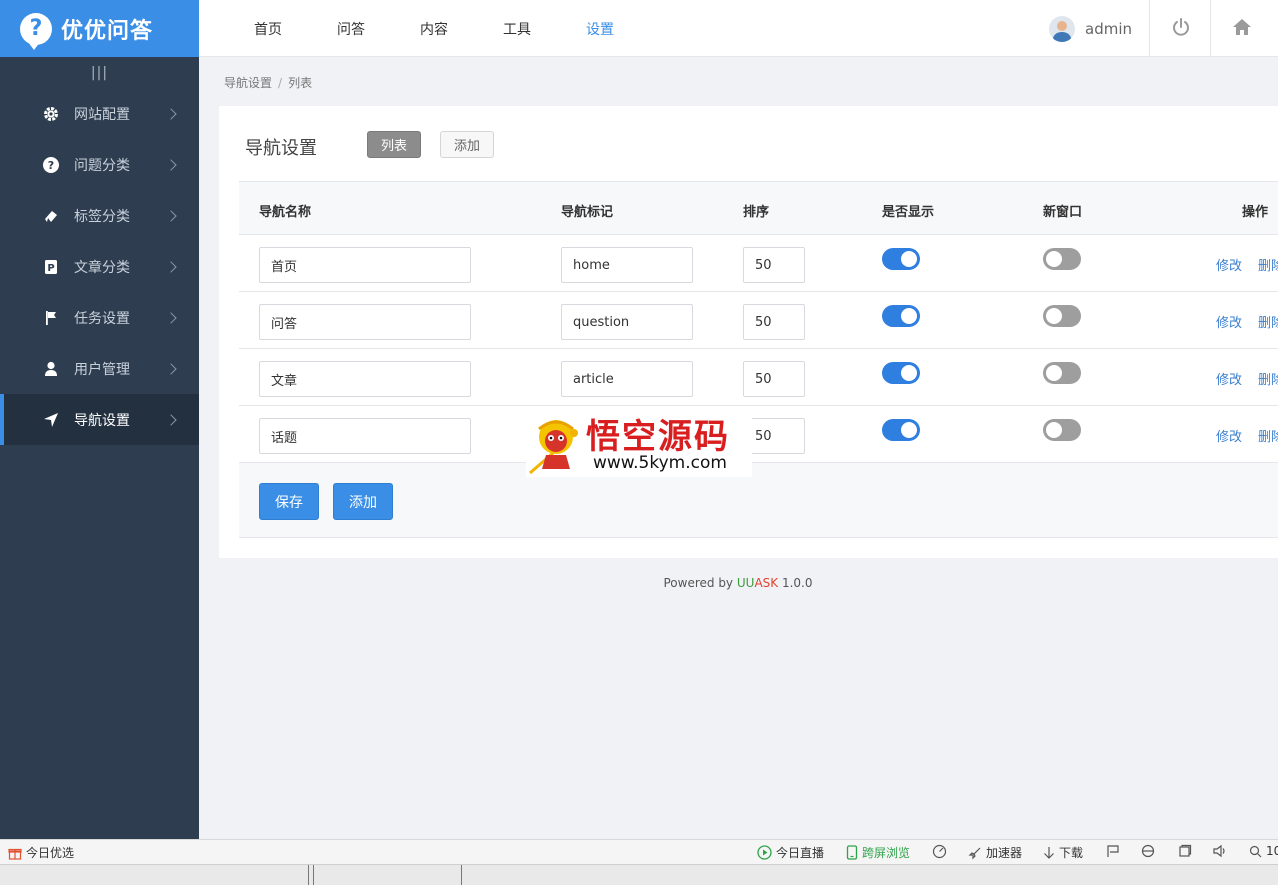  I want to click on table-row: 首页 home 50 修改 删除, so click(758, 263).